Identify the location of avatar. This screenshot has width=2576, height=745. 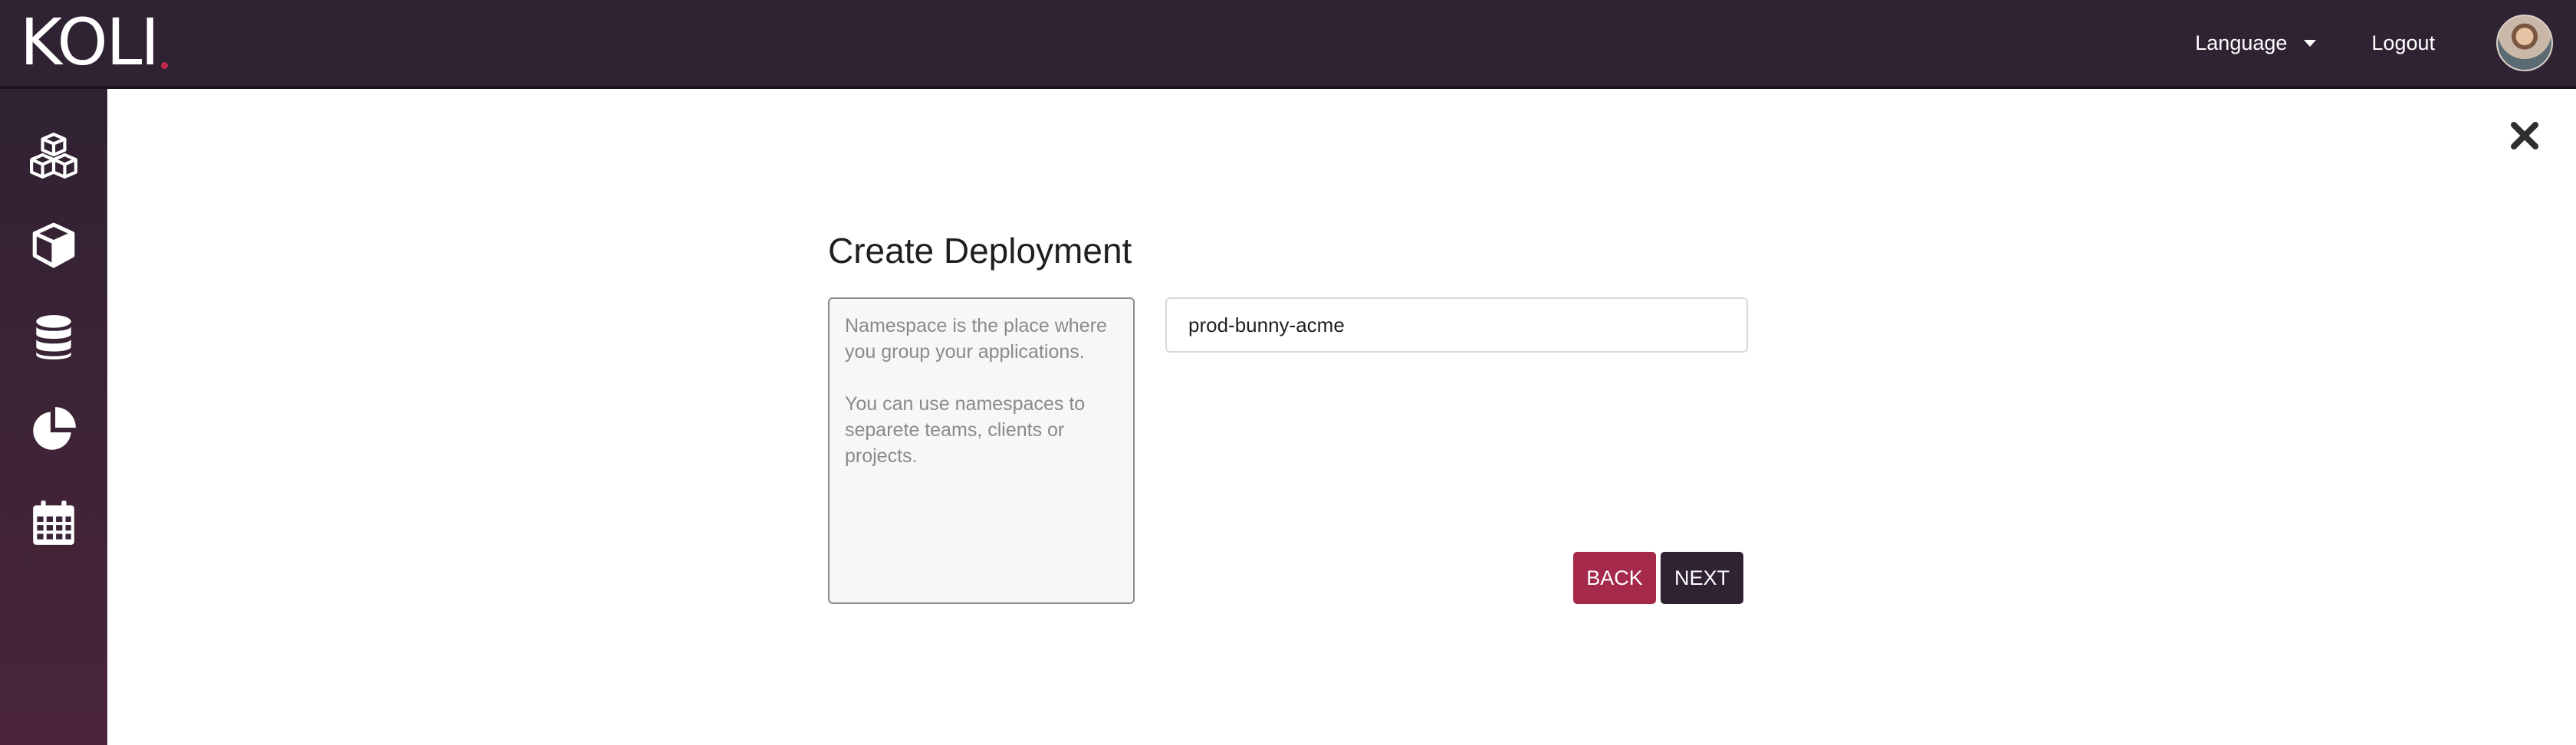
(2525, 43).